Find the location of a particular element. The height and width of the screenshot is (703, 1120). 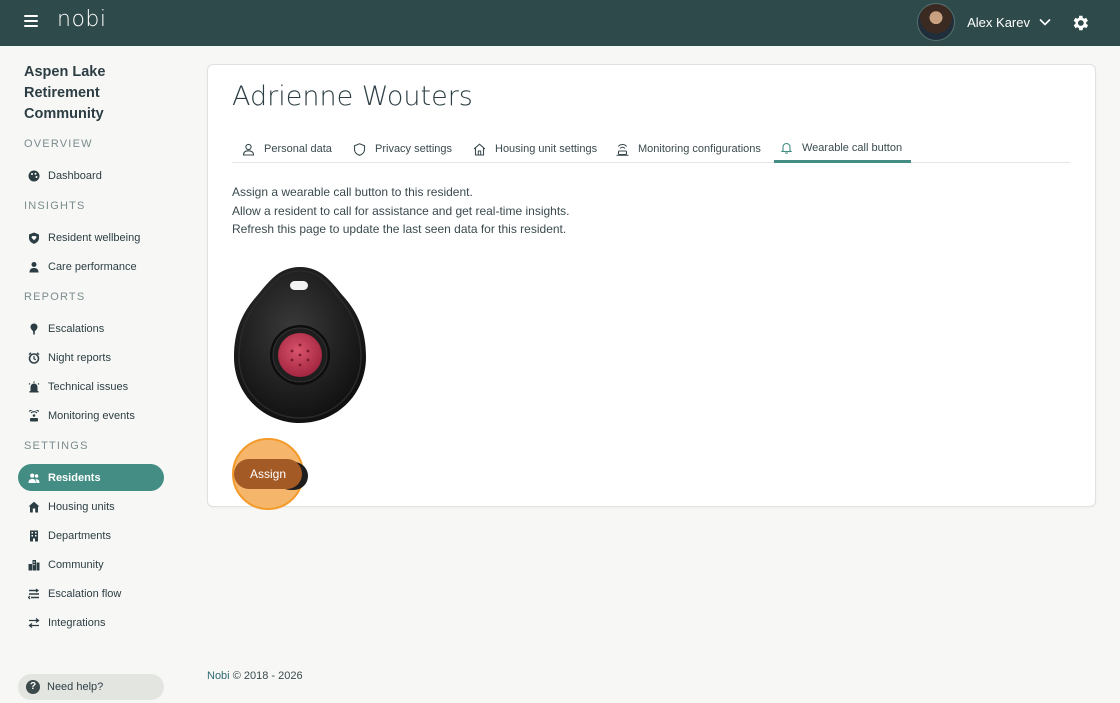

arrows-icon is located at coordinates (34, 622).